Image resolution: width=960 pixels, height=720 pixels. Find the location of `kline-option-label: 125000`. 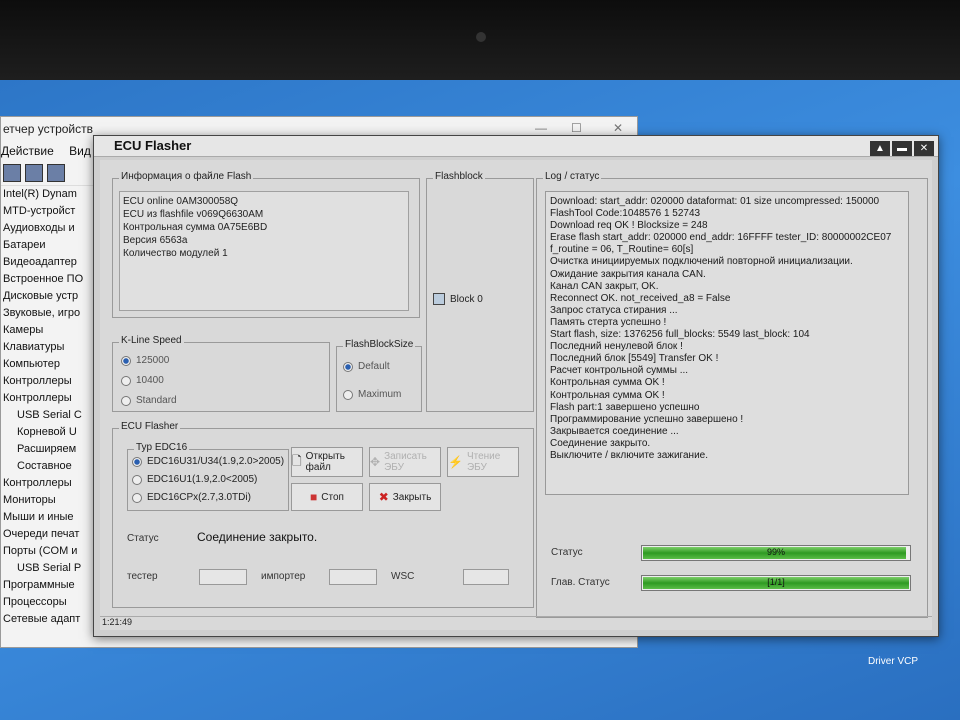

kline-option-label: 125000 is located at coordinates (153, 360).